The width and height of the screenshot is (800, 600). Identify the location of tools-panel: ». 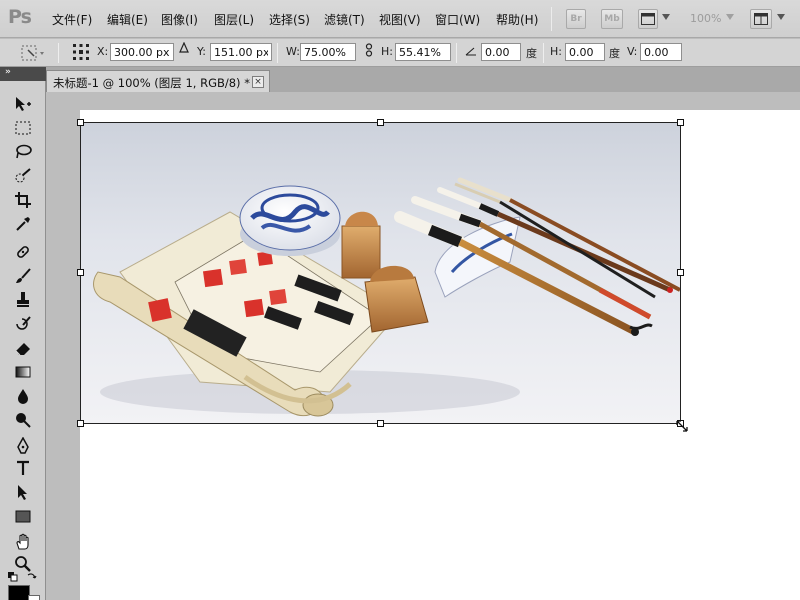
(23, 333).